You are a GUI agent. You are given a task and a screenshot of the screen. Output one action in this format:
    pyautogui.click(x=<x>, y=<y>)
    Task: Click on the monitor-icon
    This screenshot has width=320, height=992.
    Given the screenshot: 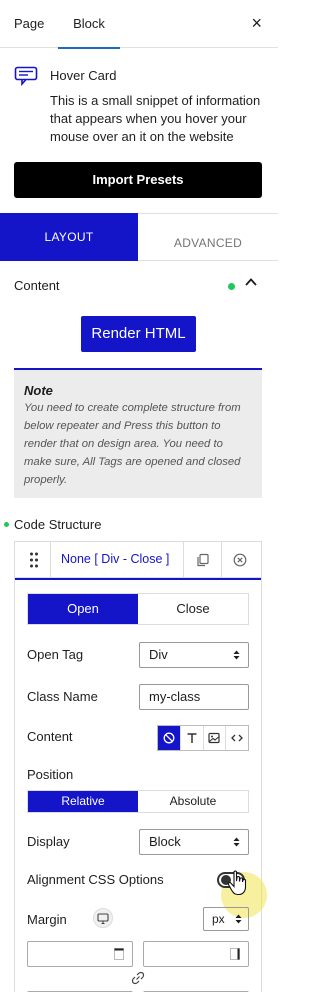 What is the action you would take?
    pyautogui.click(x=103, y=918)
    